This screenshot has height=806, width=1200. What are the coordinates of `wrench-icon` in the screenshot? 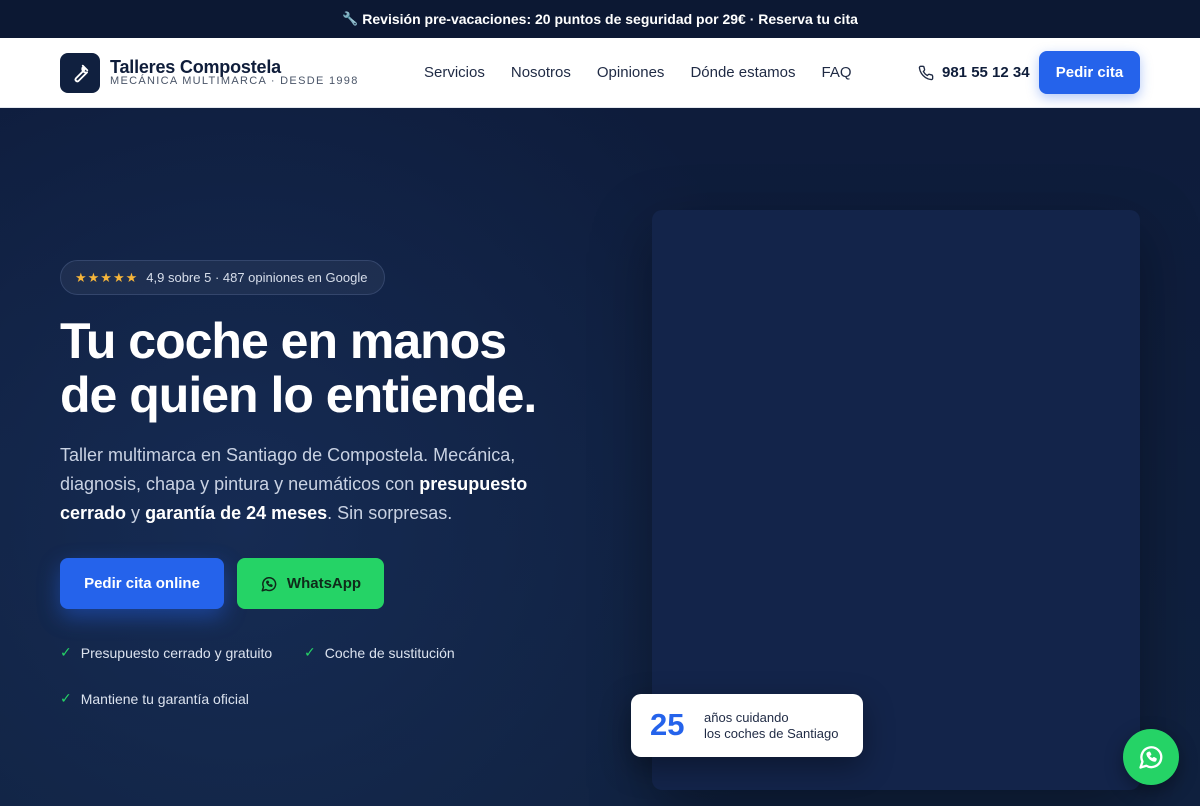 It's located at (81, 73).